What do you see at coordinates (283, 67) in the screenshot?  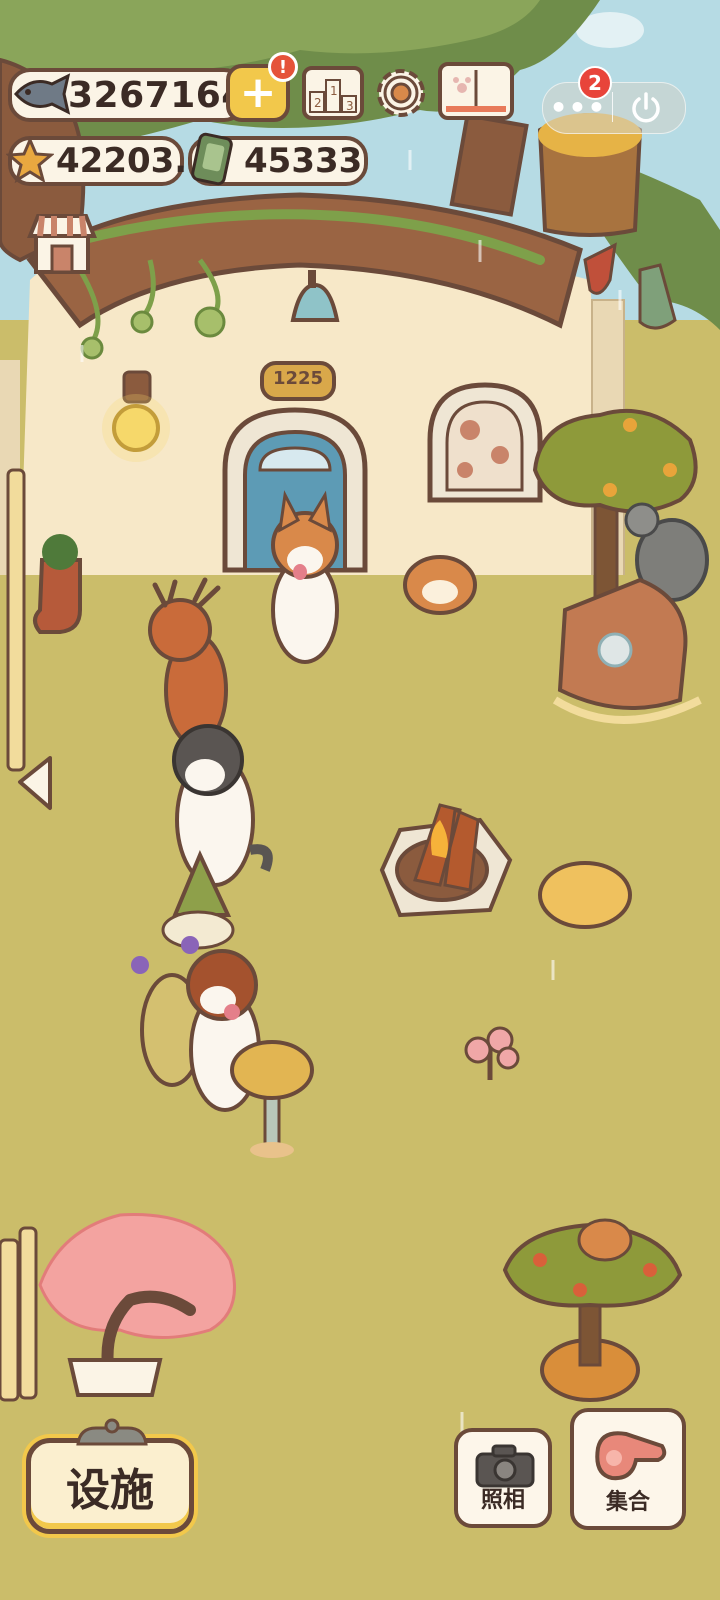 I see `alert-icon: !` at bounding box center [283, 67].